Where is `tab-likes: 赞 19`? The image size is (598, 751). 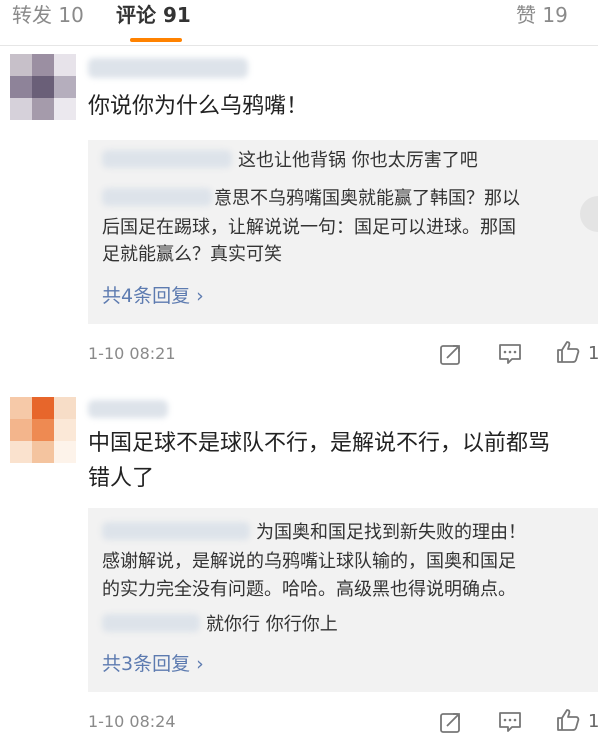 tab-likes: 赞 19 is located at coordinates (542, 15).